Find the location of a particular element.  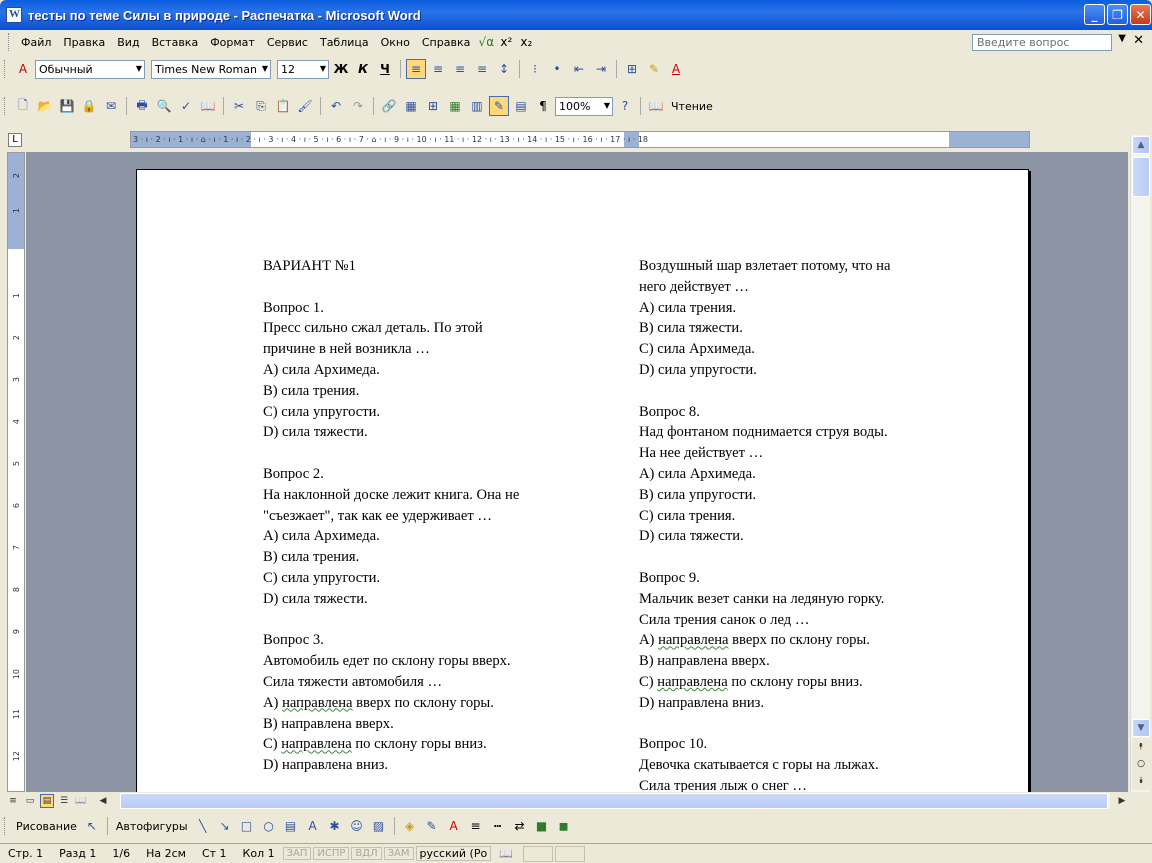

font-select: Times New Roman ▼ is located at coordinates (211, 69).